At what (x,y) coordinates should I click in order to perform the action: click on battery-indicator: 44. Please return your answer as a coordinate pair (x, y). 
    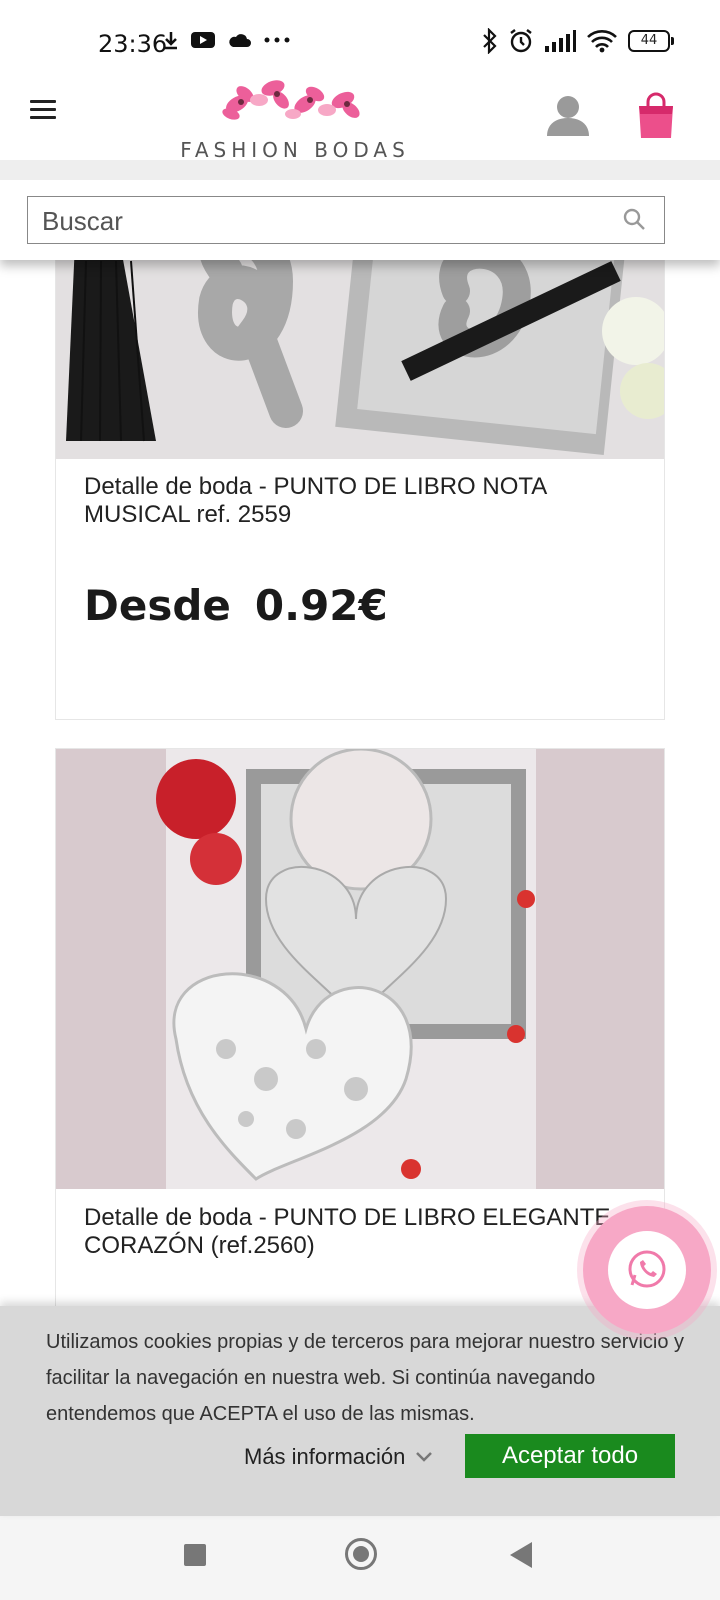
    Looking at the image, I should click on (651, 41).